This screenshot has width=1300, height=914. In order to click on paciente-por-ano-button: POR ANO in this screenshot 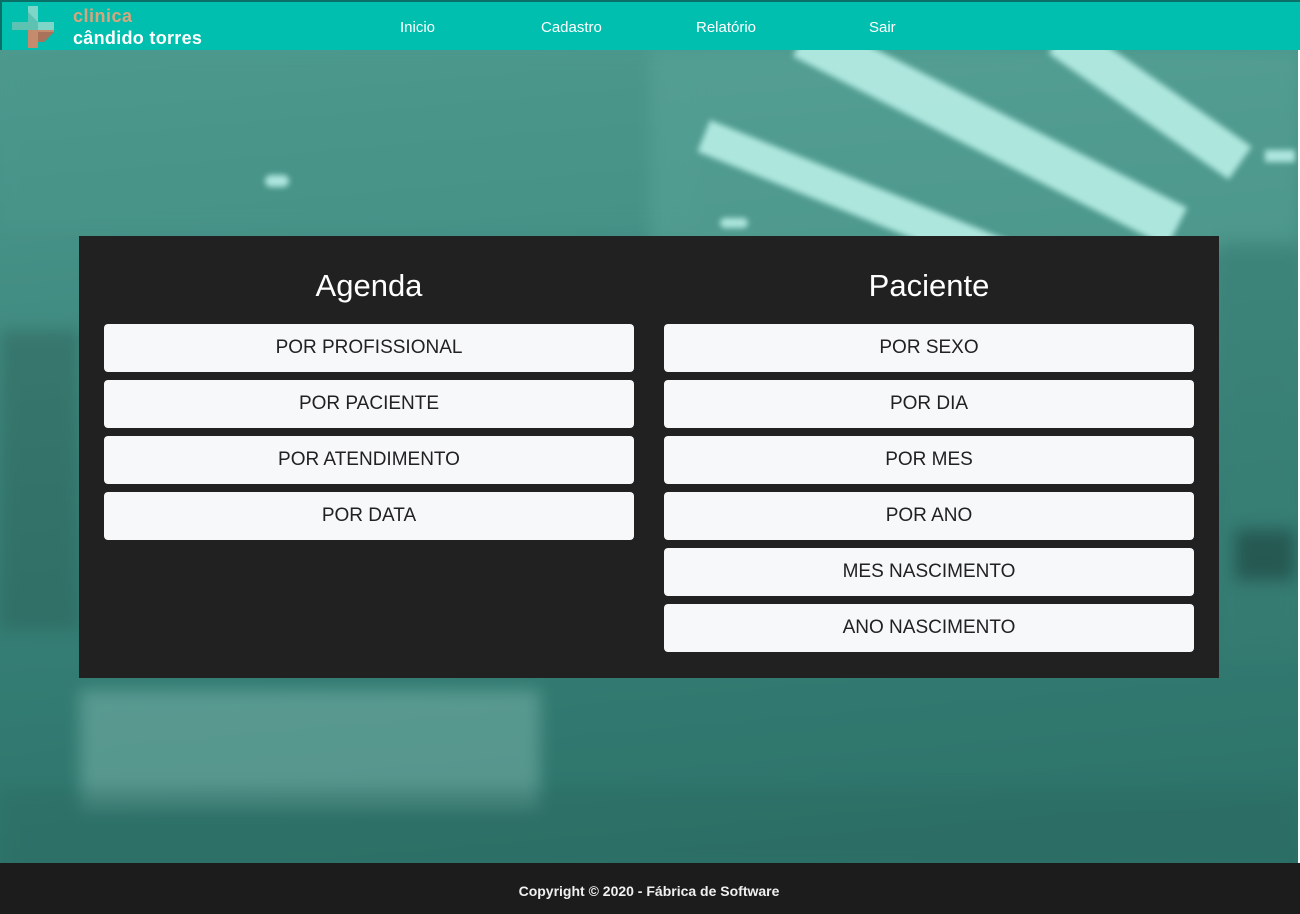, I will do `click(929, 516)`.